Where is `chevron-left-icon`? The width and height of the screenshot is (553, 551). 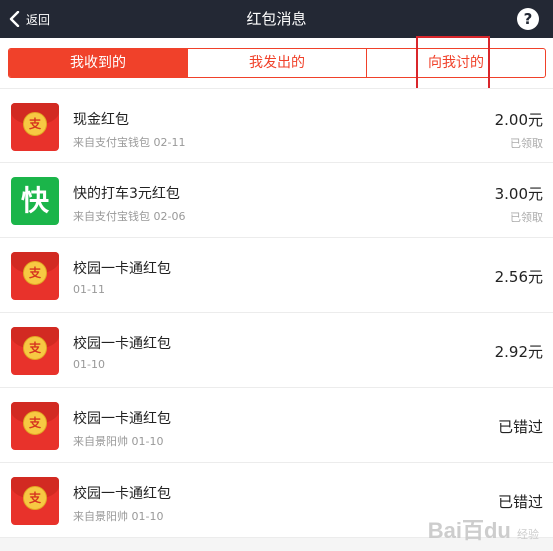
chevron-left-icon is located at coordinates (14, 19).